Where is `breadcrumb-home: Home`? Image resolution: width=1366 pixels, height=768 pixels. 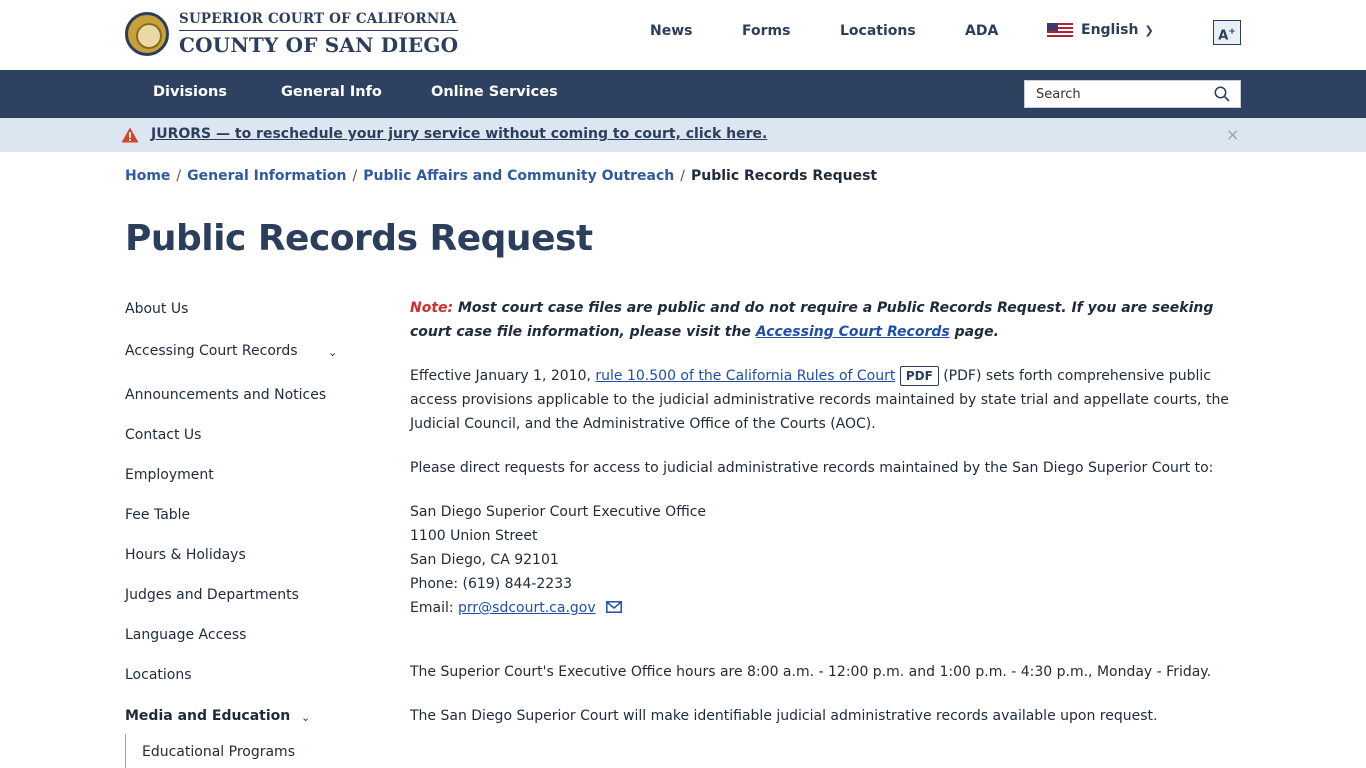
breadcrumb-home: Home is located at coordinates (147, 176).